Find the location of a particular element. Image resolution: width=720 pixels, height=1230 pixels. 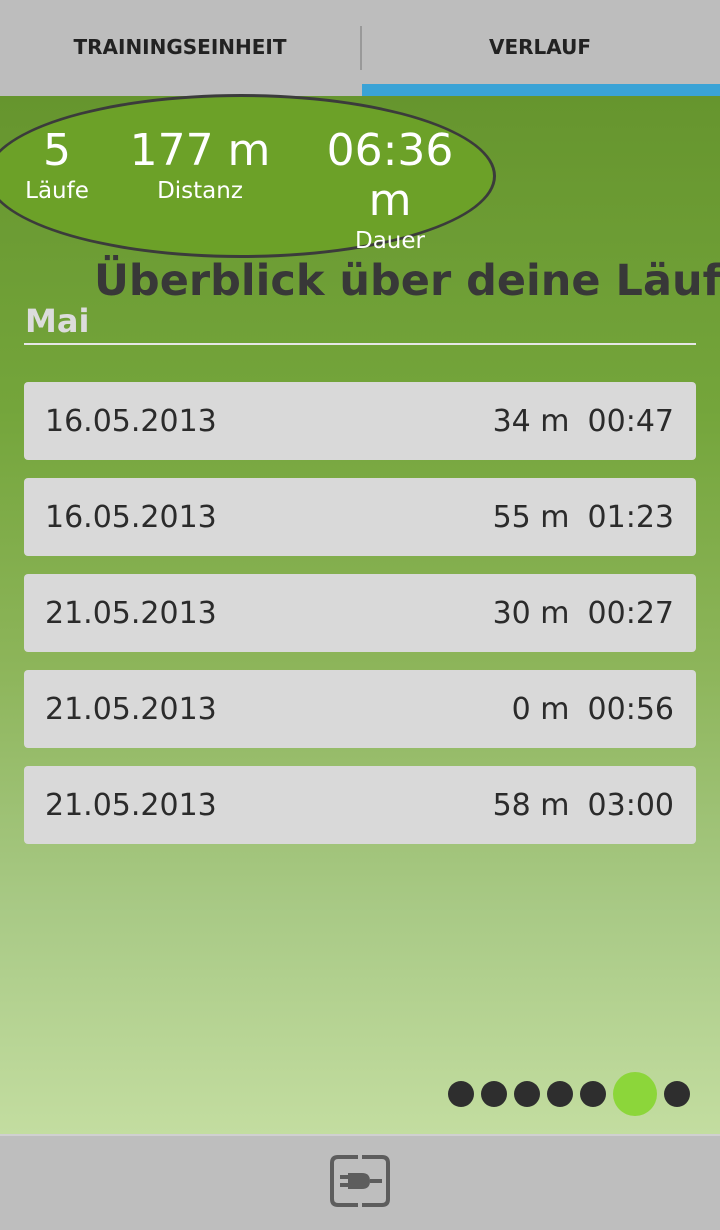

run-time: 01:23 is located at coordinates (630, 517).